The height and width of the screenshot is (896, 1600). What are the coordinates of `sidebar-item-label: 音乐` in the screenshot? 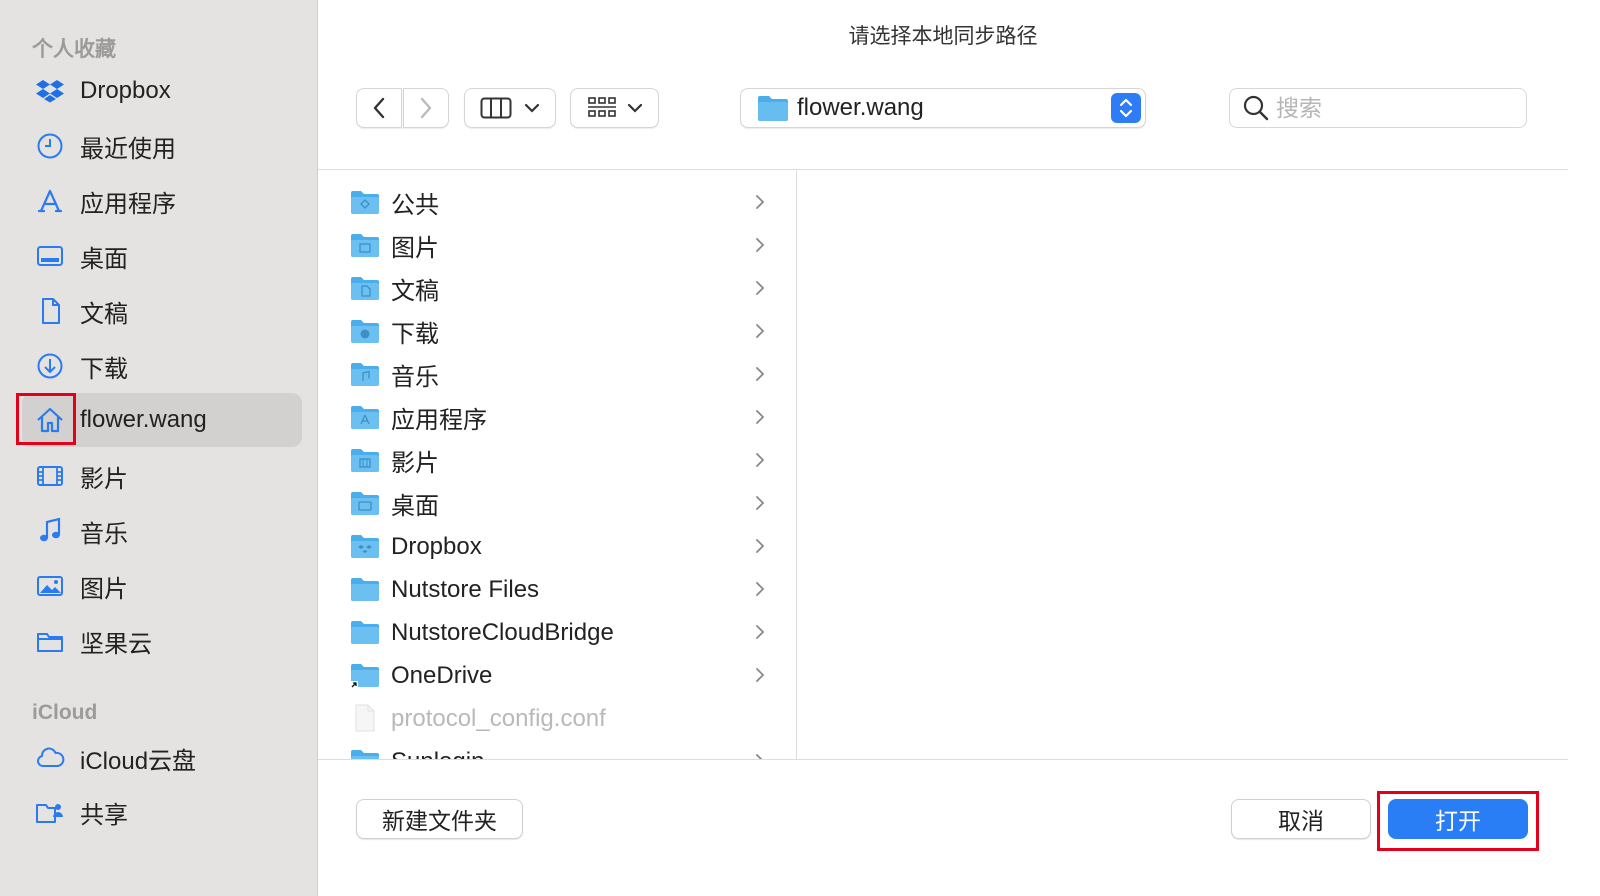 It's located at (104, 534).